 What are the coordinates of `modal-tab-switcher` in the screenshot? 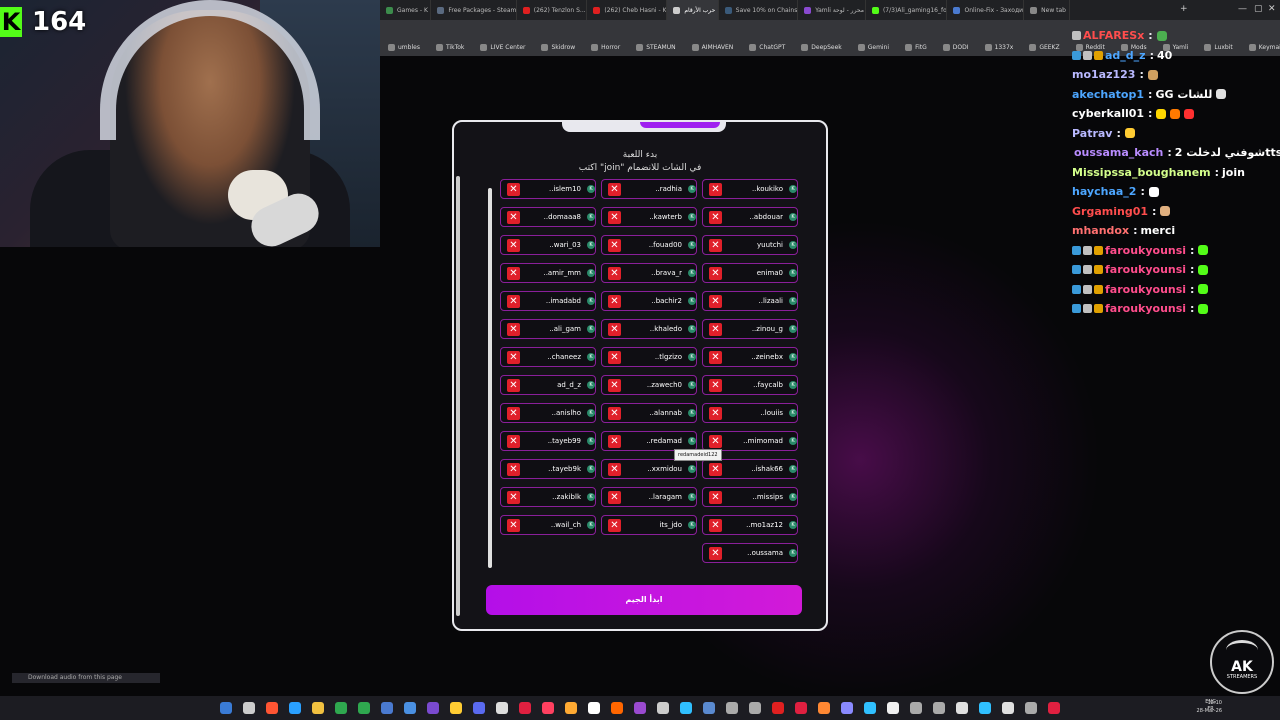 It's located at (644, 127).